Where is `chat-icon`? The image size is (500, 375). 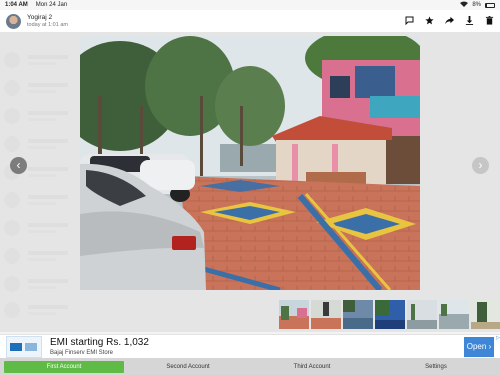
chat-icon is located at coordinates (409, 21).